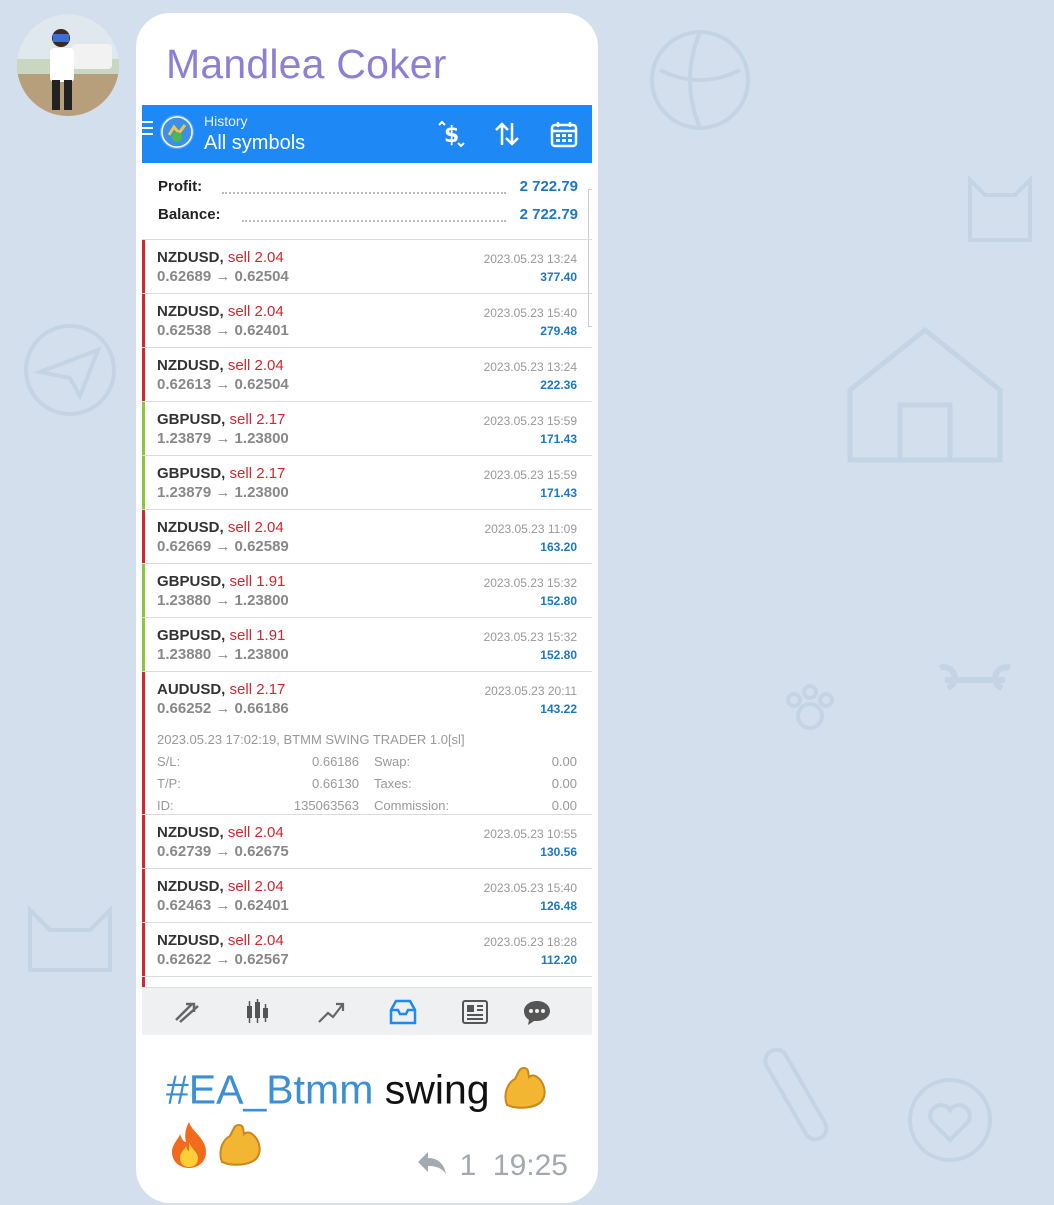 The width and height of the screenshot is (1054, 1205). What do you see at coordinates (269, 1089) in the screenshot?
I see `hashtag-link: #EA_Btmm` at bounding box center [269, 1089].